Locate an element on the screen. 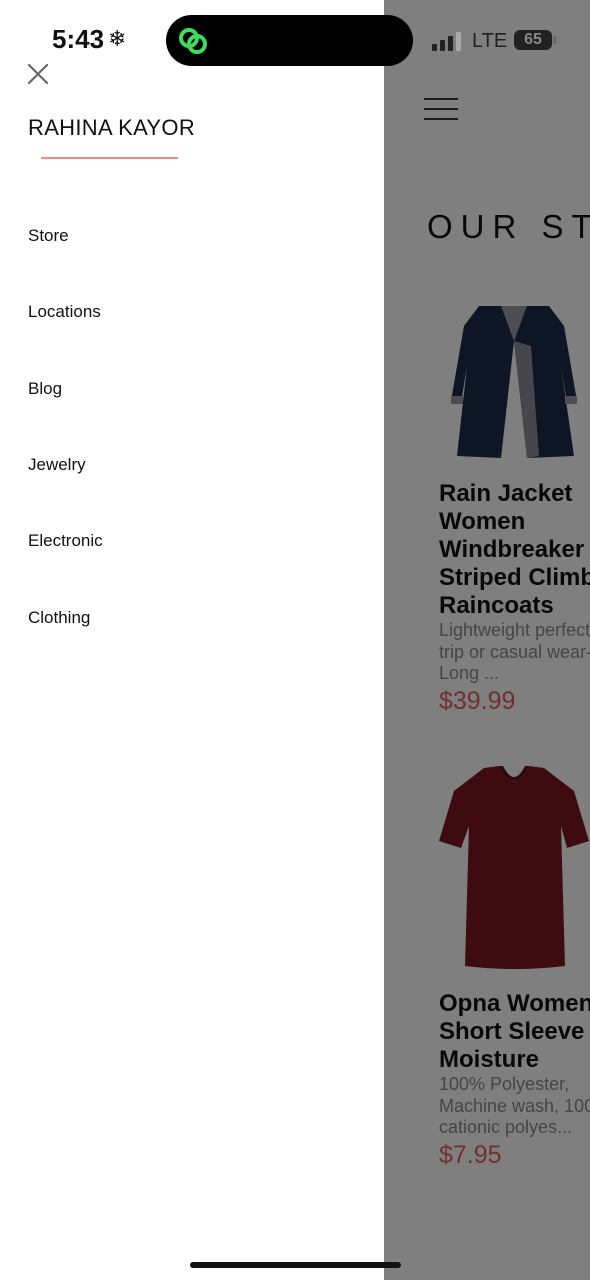 The image size is (590, 1280). status-bar: 5:43 ❄ LTE 65 is located at coordinates (295, 40).